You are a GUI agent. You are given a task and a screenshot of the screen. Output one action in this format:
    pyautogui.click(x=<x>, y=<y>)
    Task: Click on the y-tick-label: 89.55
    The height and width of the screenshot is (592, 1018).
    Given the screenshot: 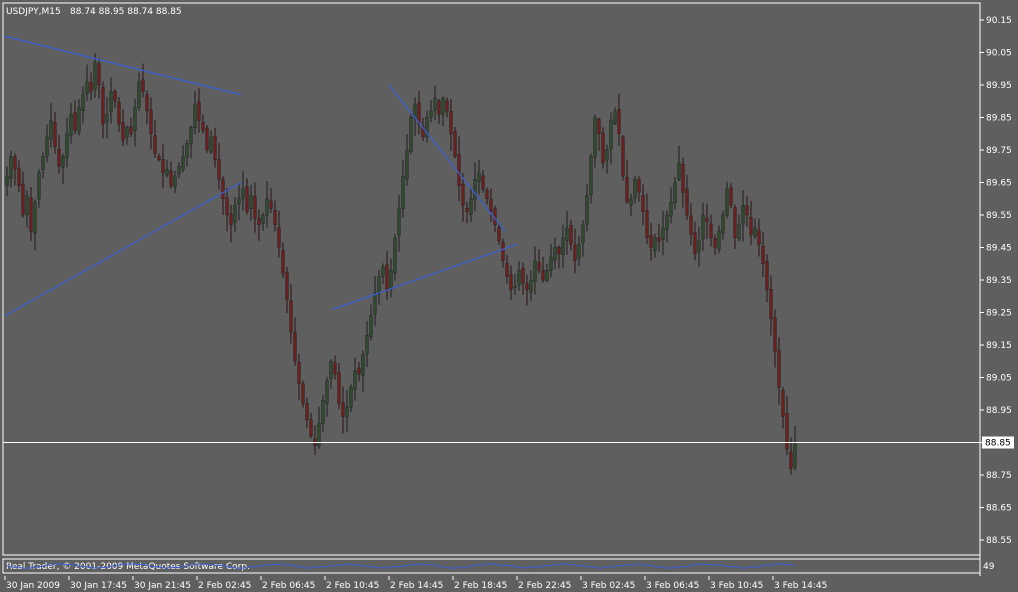 What is the action you would take?
    pyautogui.click(x=999, y=216)
    